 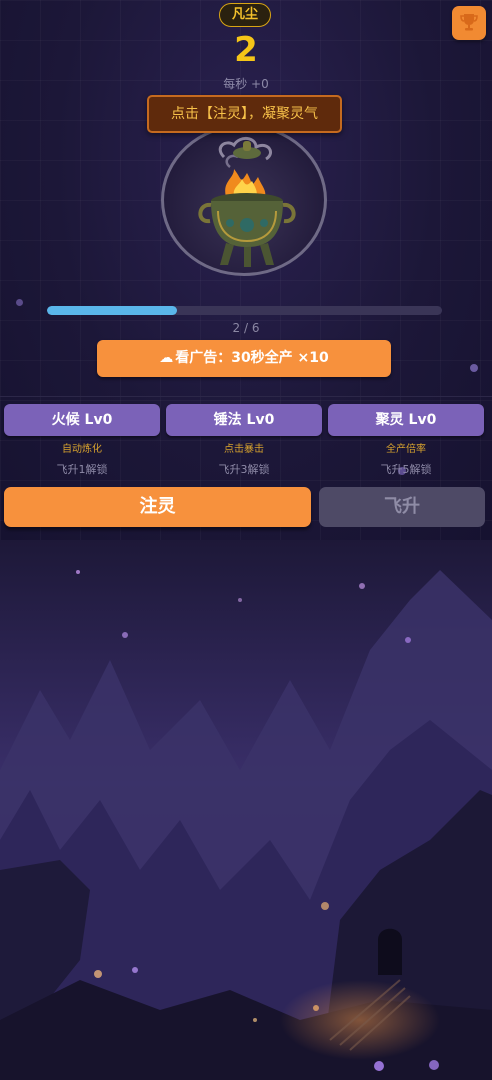 I want to click on cauldron-icon, so click(x=247, y=202).